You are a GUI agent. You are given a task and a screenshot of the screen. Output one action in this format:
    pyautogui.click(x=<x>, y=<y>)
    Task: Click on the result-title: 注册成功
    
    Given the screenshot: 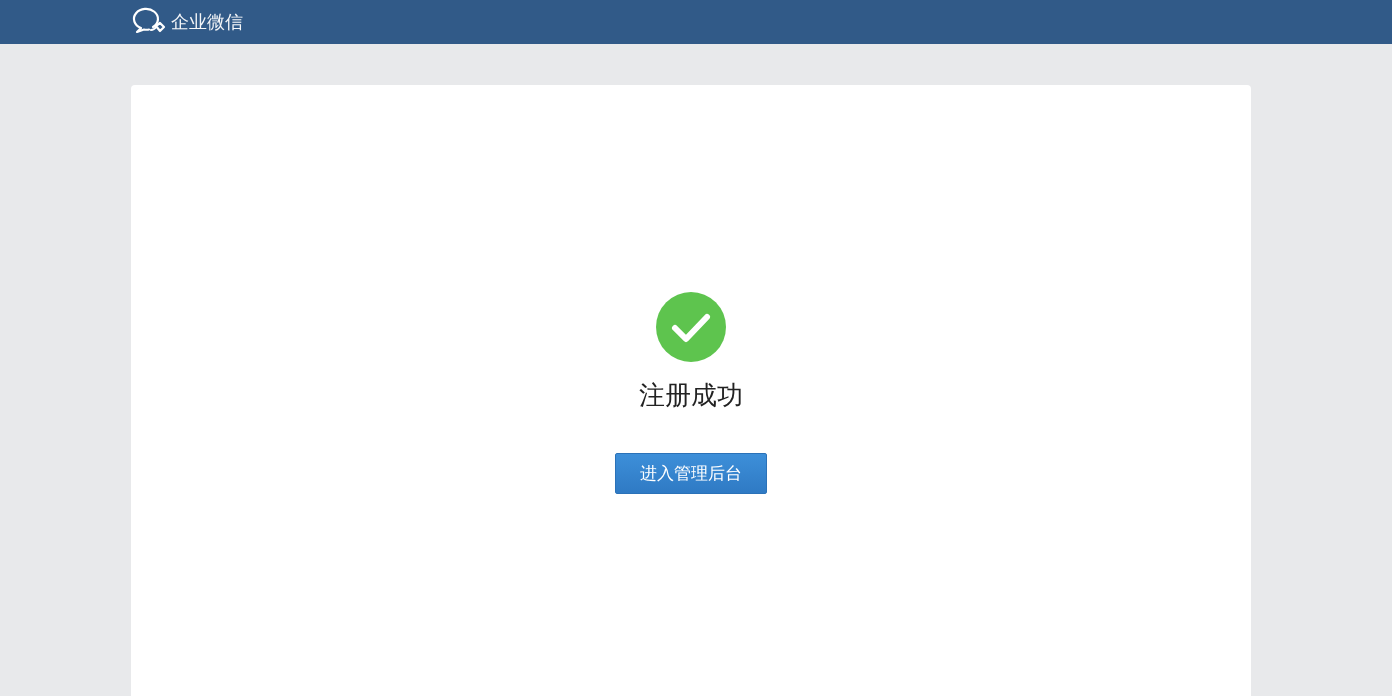 What is the action you would take?
    pyautogui.click(x=691, y=395)
    